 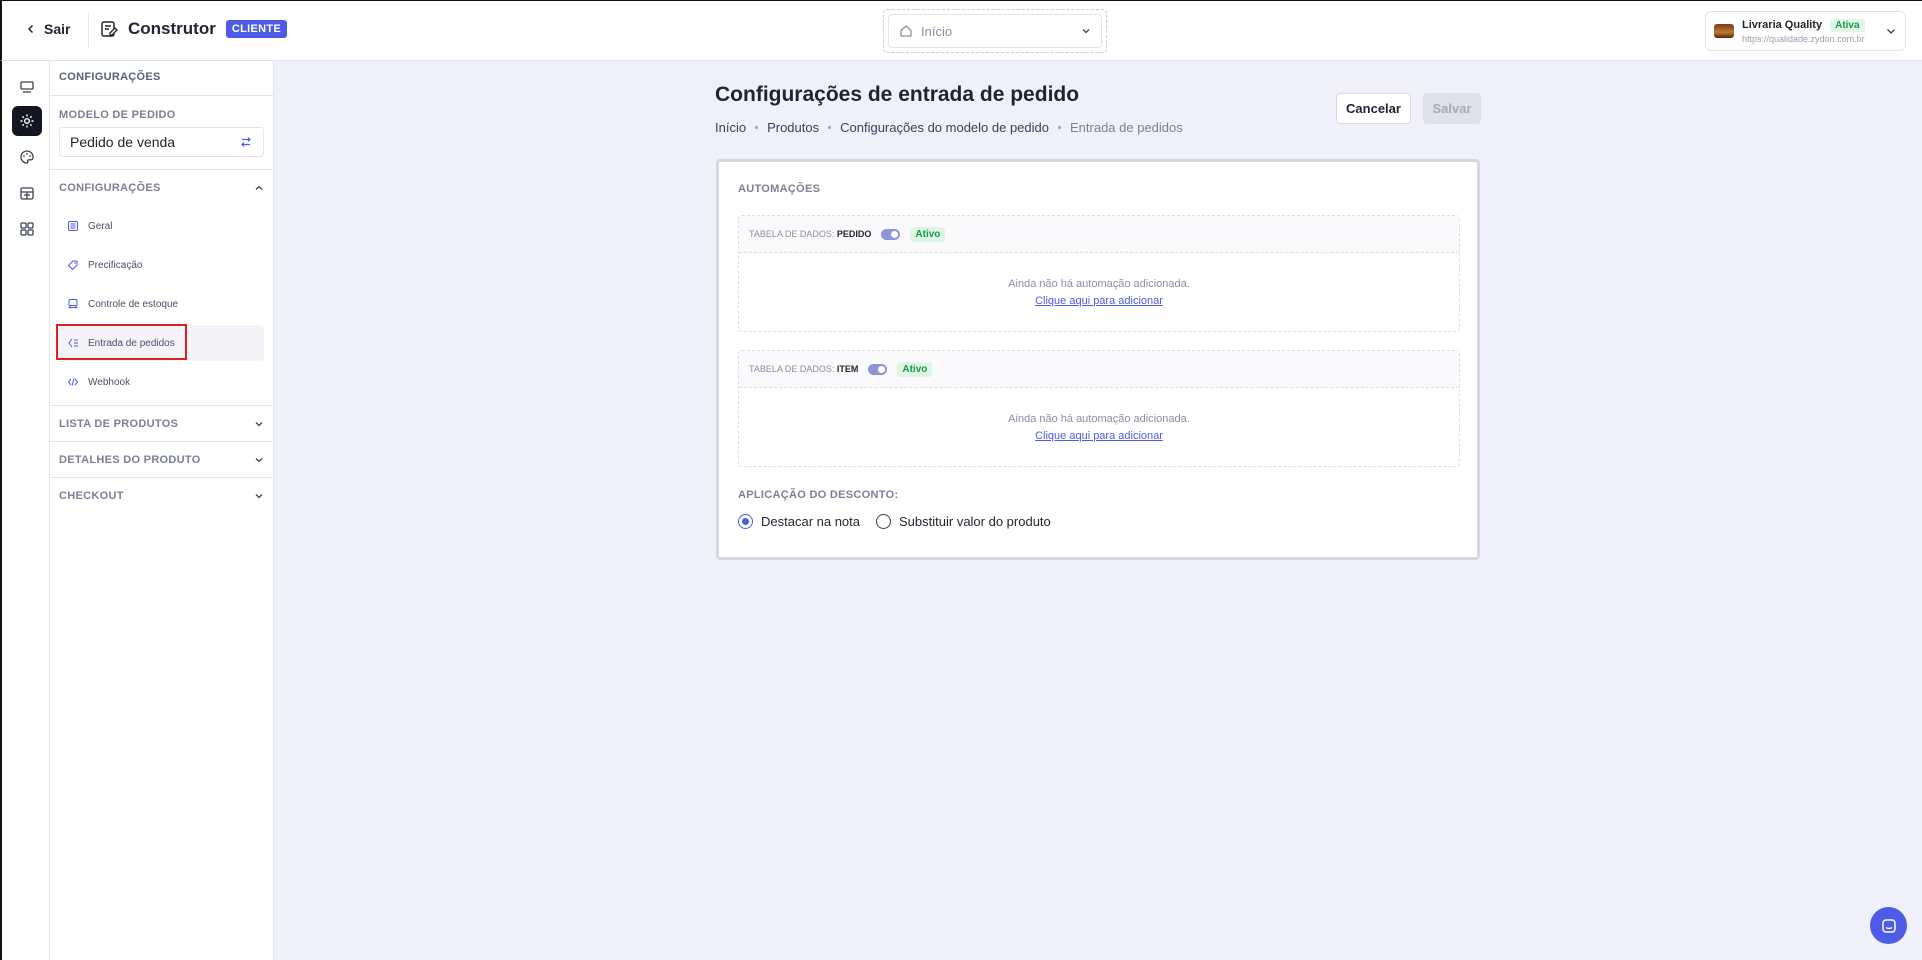 What do you see at coordinates (161, 382) in the screenshot?
I see `sidebar-item-webhook: Webhook` at bounding box center [161, 382].